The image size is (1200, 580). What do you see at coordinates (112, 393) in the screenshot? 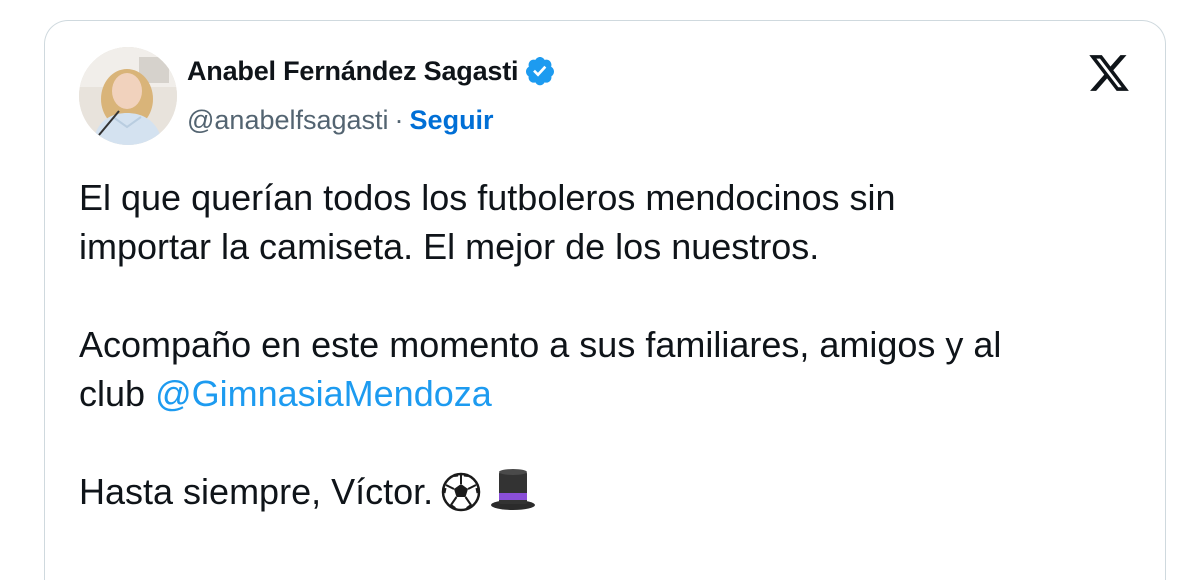
I see `tweet-text-fragment: club` at bounding box center [112, 393].